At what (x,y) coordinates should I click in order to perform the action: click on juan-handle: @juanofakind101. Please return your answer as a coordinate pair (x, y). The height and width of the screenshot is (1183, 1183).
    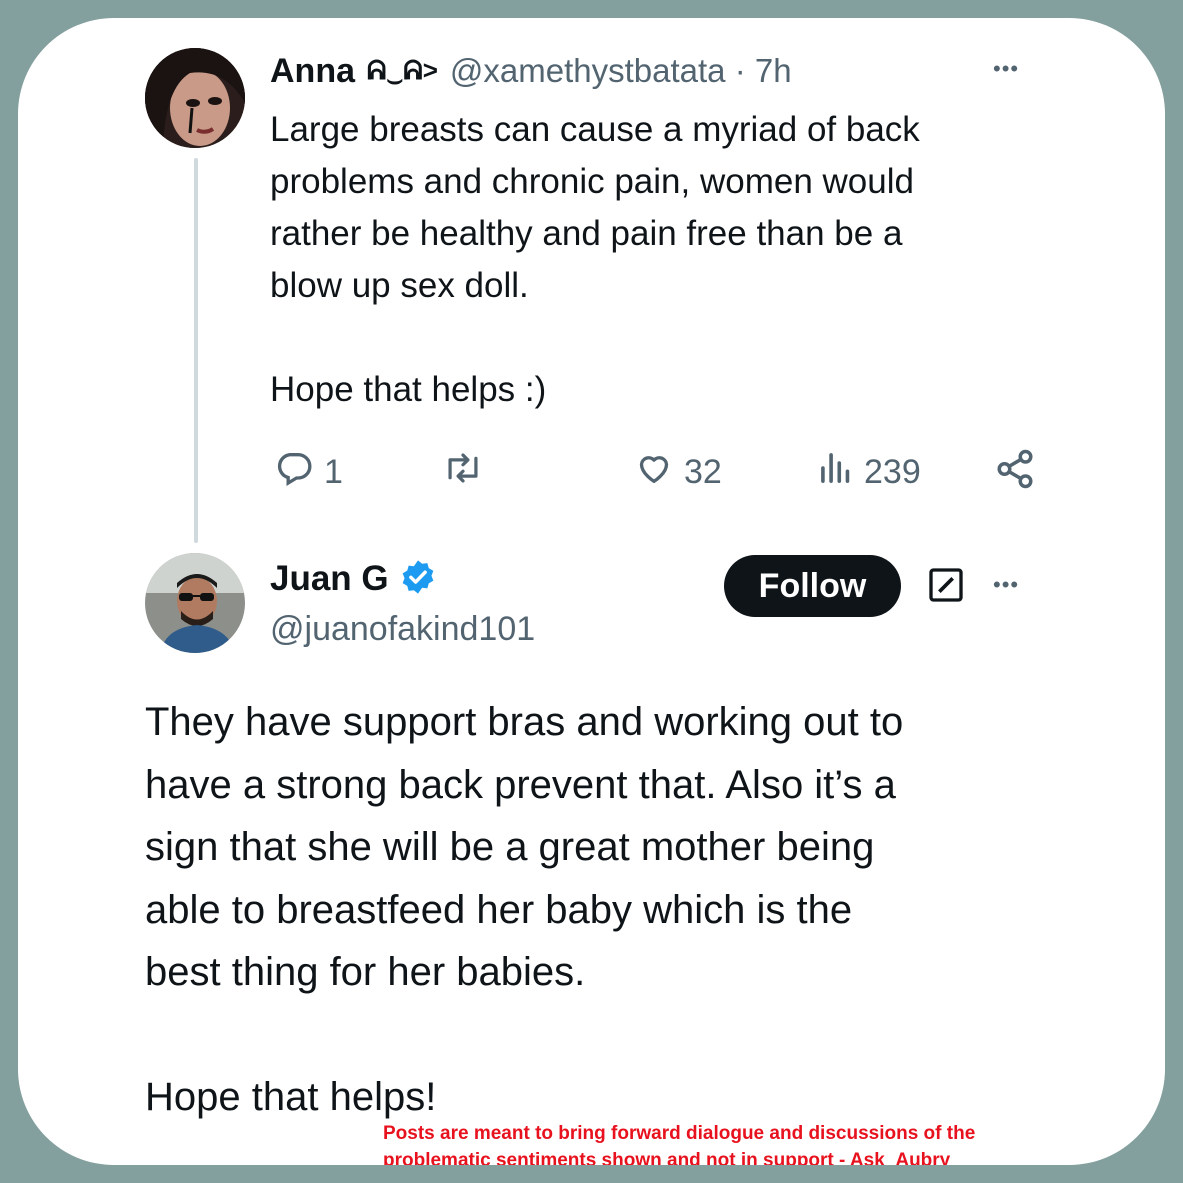
    Looking at the image, I should click on (402, 629).